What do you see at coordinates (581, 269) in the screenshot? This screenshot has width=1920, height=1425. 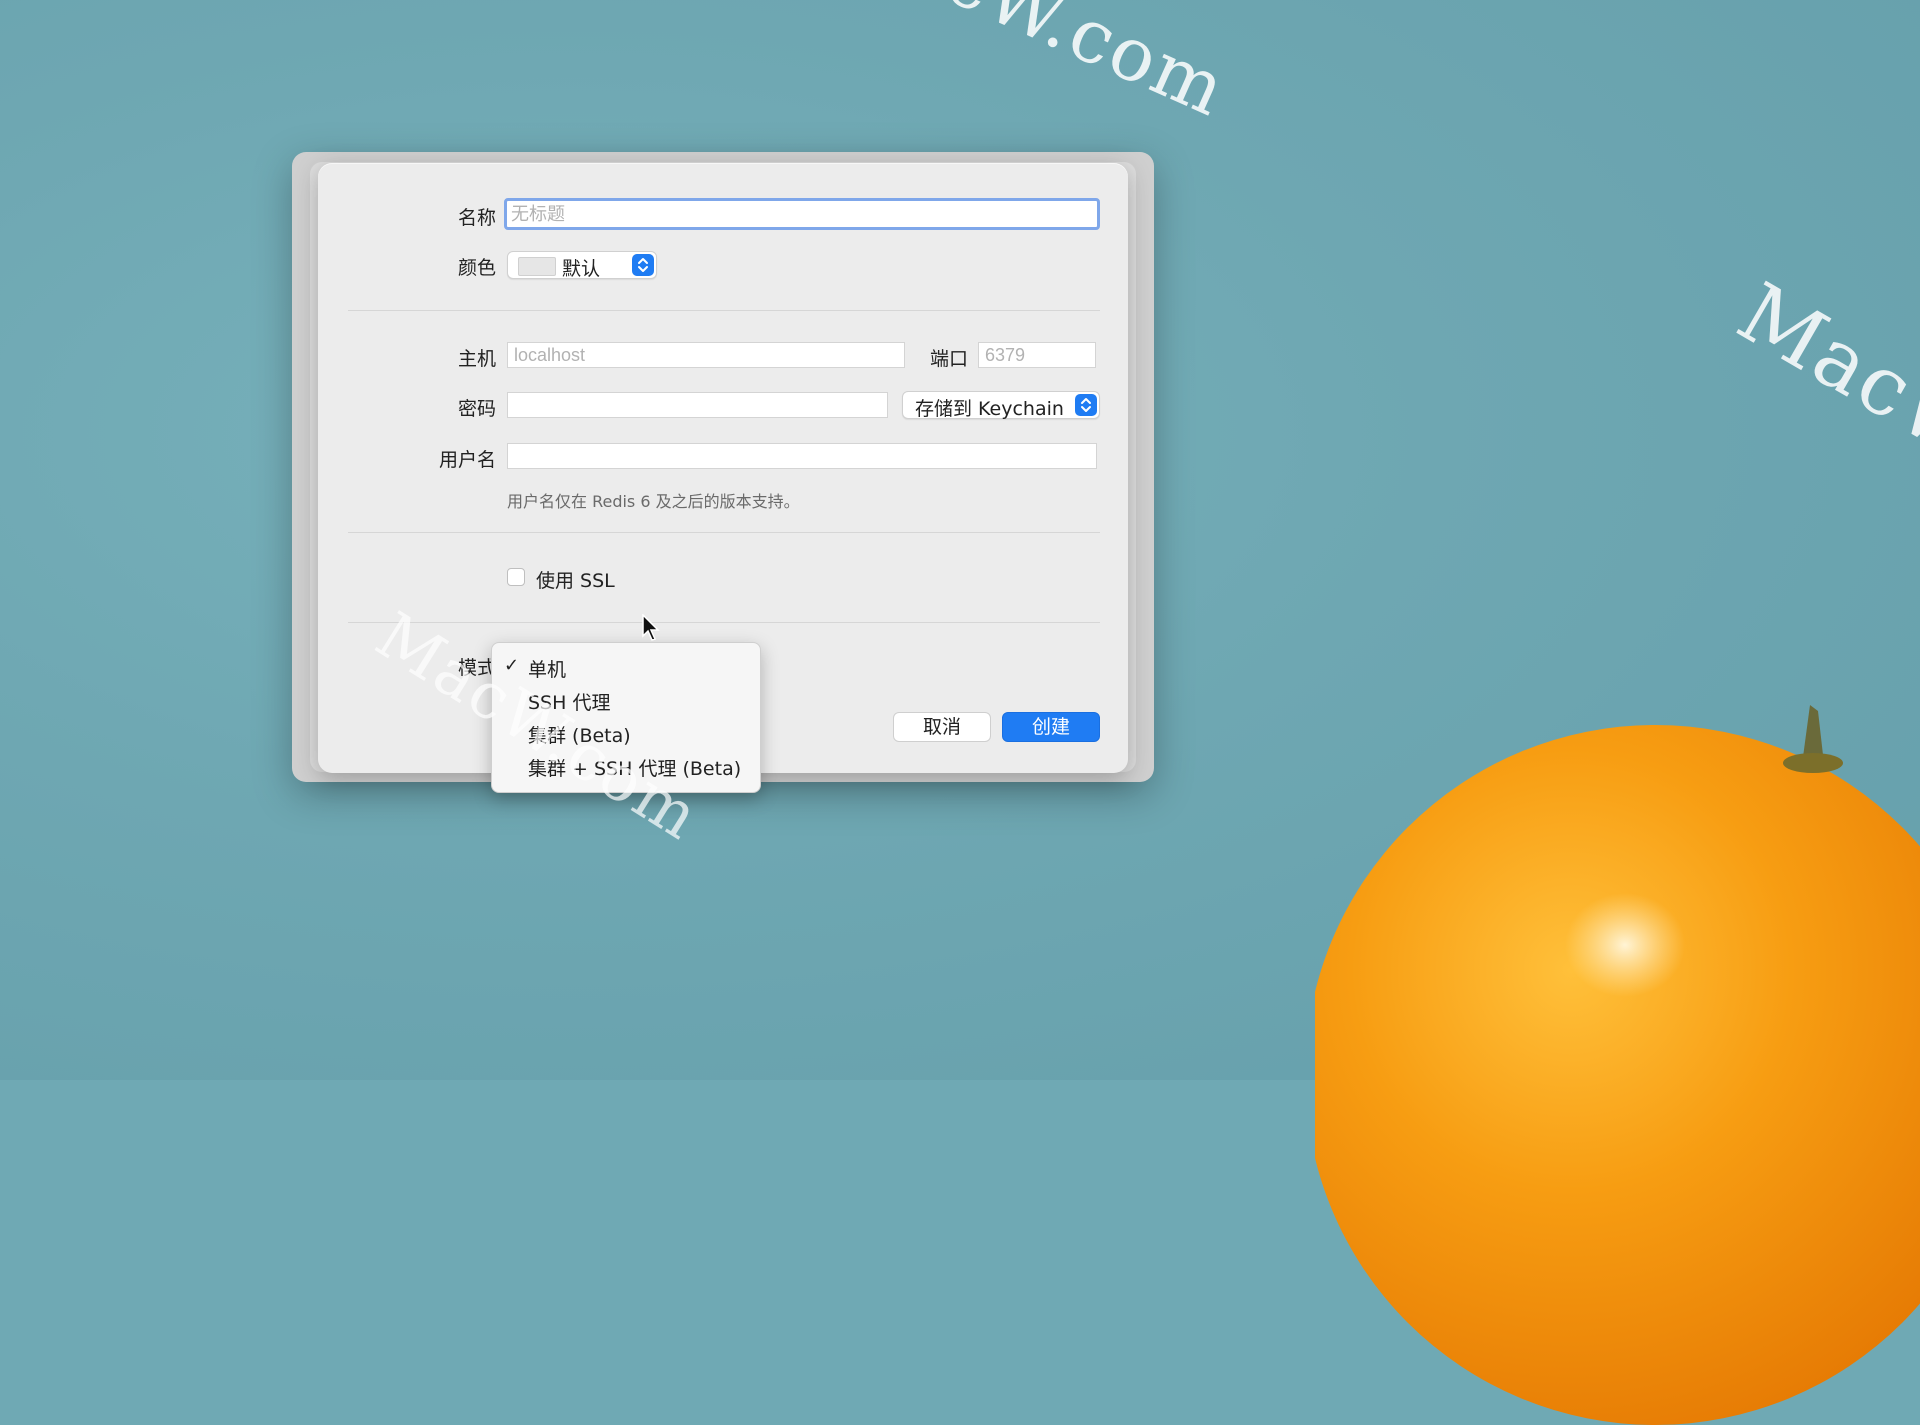 I see `color-value: 默认` at bounding box center [581, 269].